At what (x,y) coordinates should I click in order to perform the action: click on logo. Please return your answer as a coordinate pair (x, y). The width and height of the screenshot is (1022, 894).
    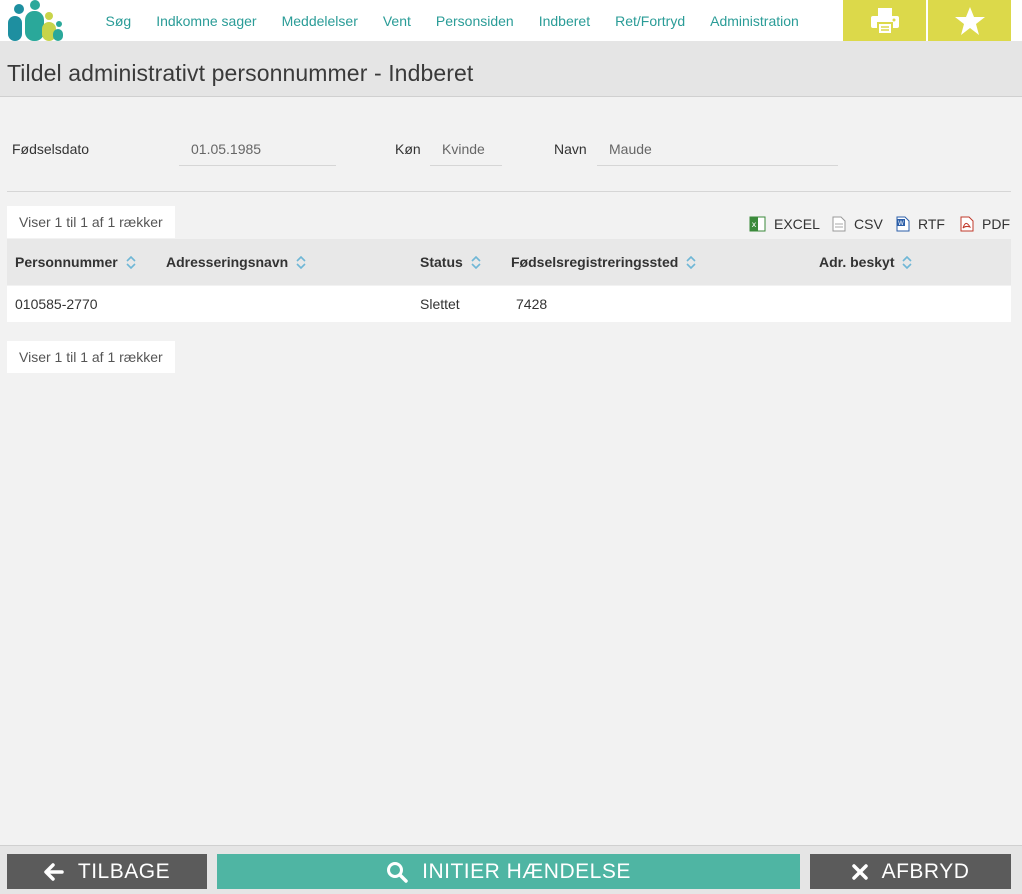
    Looking at the image, I should click on (35, 20).